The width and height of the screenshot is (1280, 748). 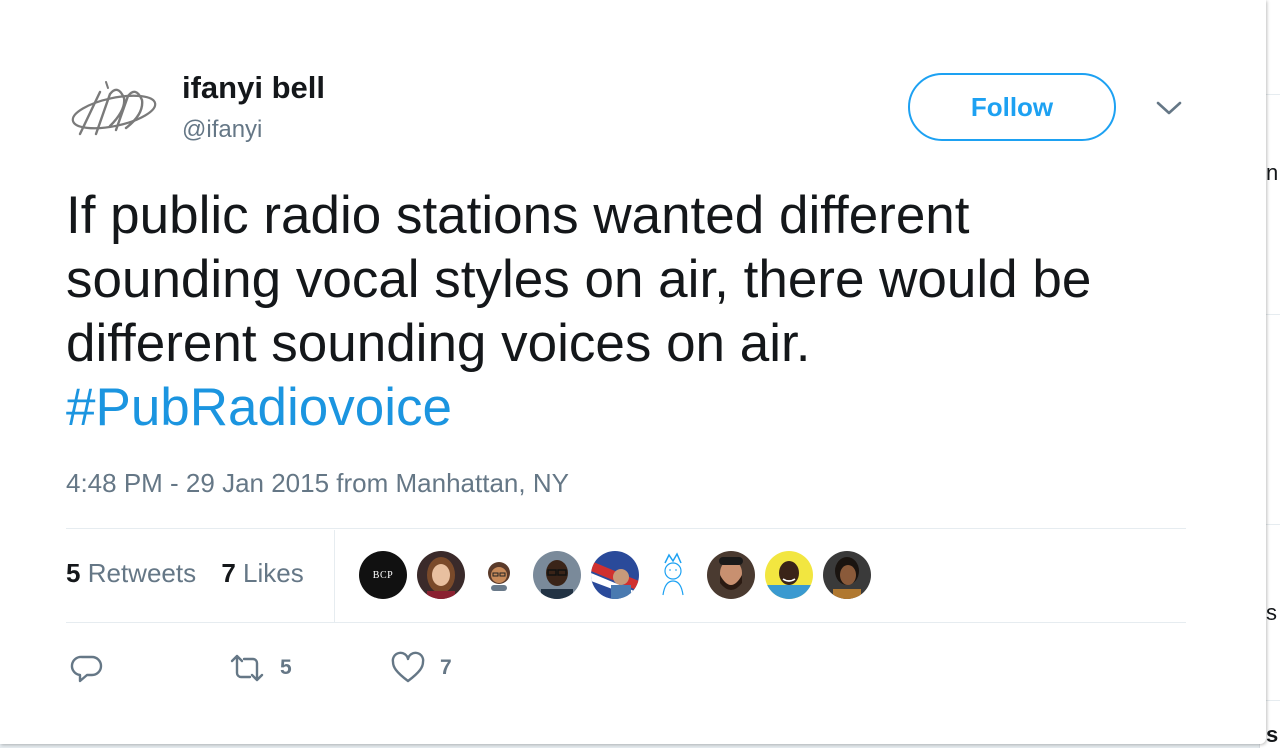 I want to click on flag-avatar-icon, so click(x=615, y=575).